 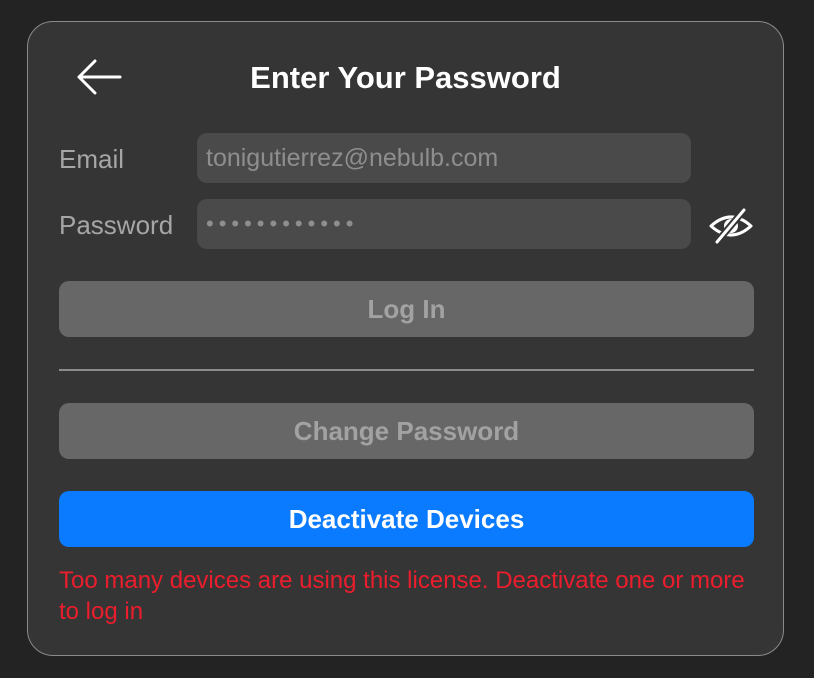 What do you see at coordinates (406, 431) in the screenshot?
I see `change-password-button: Change Password` at bounding box center [406, 431].